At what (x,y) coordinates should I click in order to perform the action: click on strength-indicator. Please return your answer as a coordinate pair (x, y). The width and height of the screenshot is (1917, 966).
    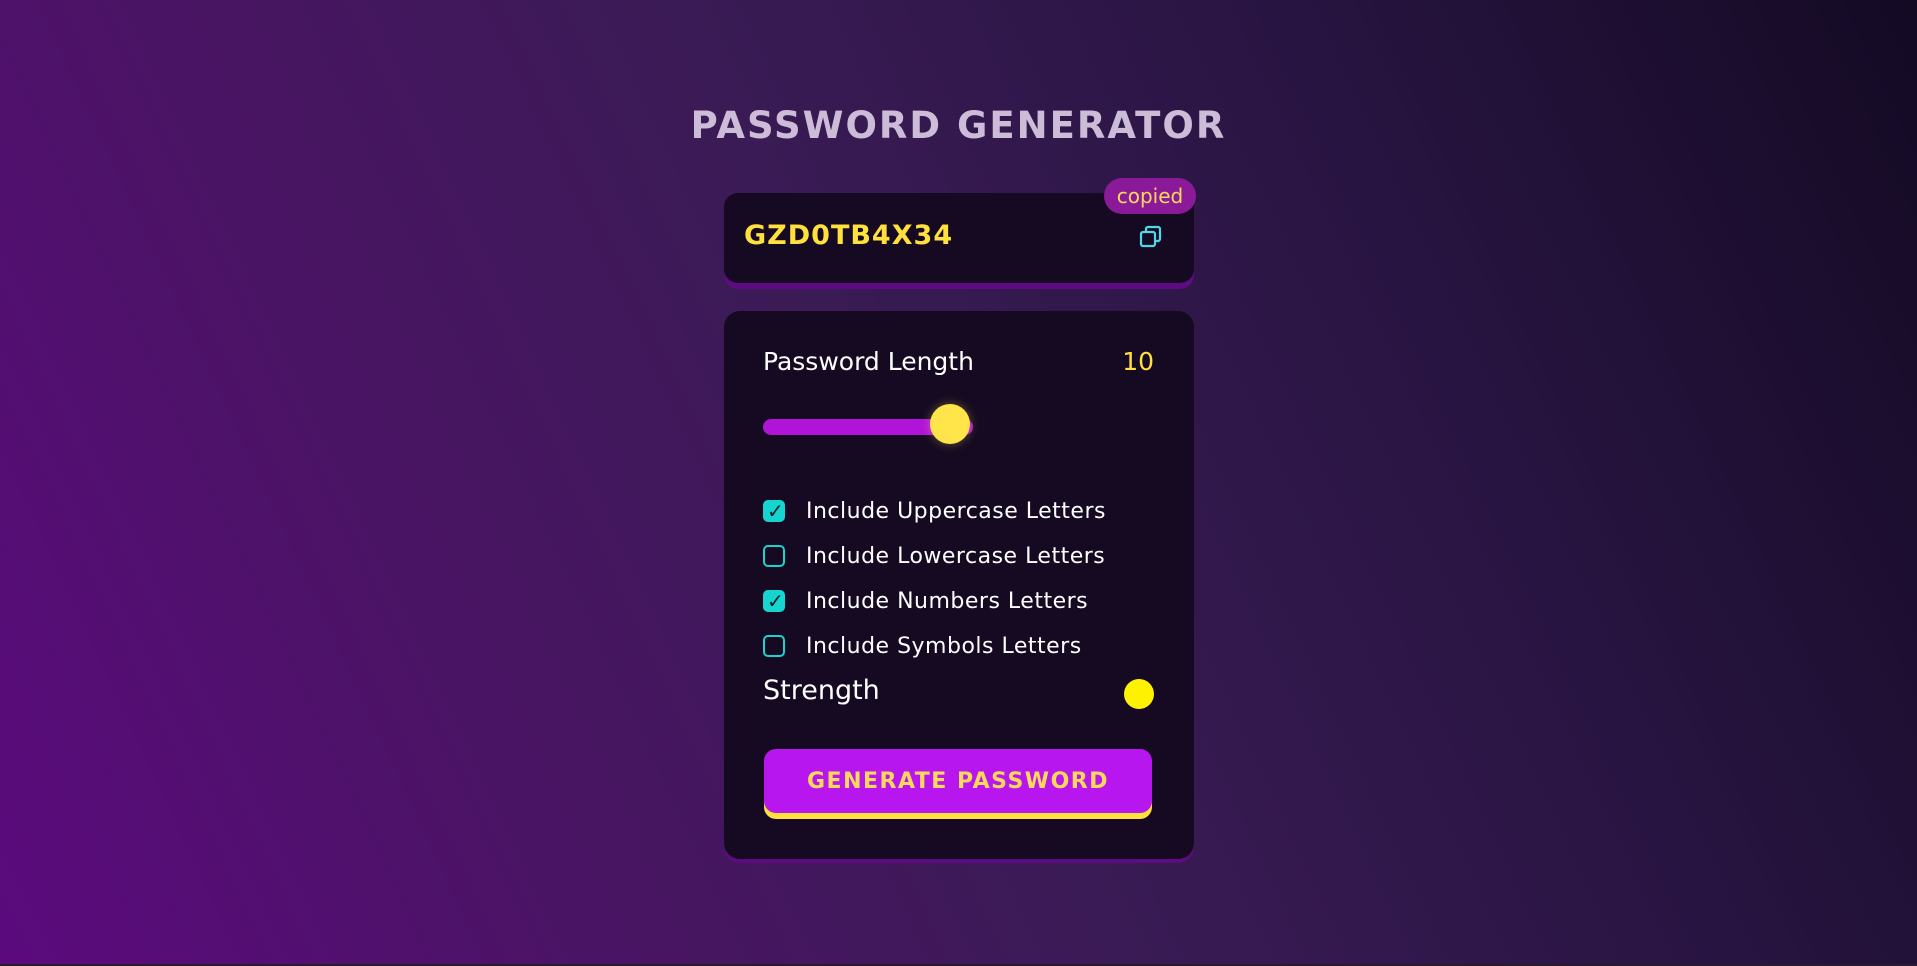
    Looking at the image, I should click on (1139, 694).